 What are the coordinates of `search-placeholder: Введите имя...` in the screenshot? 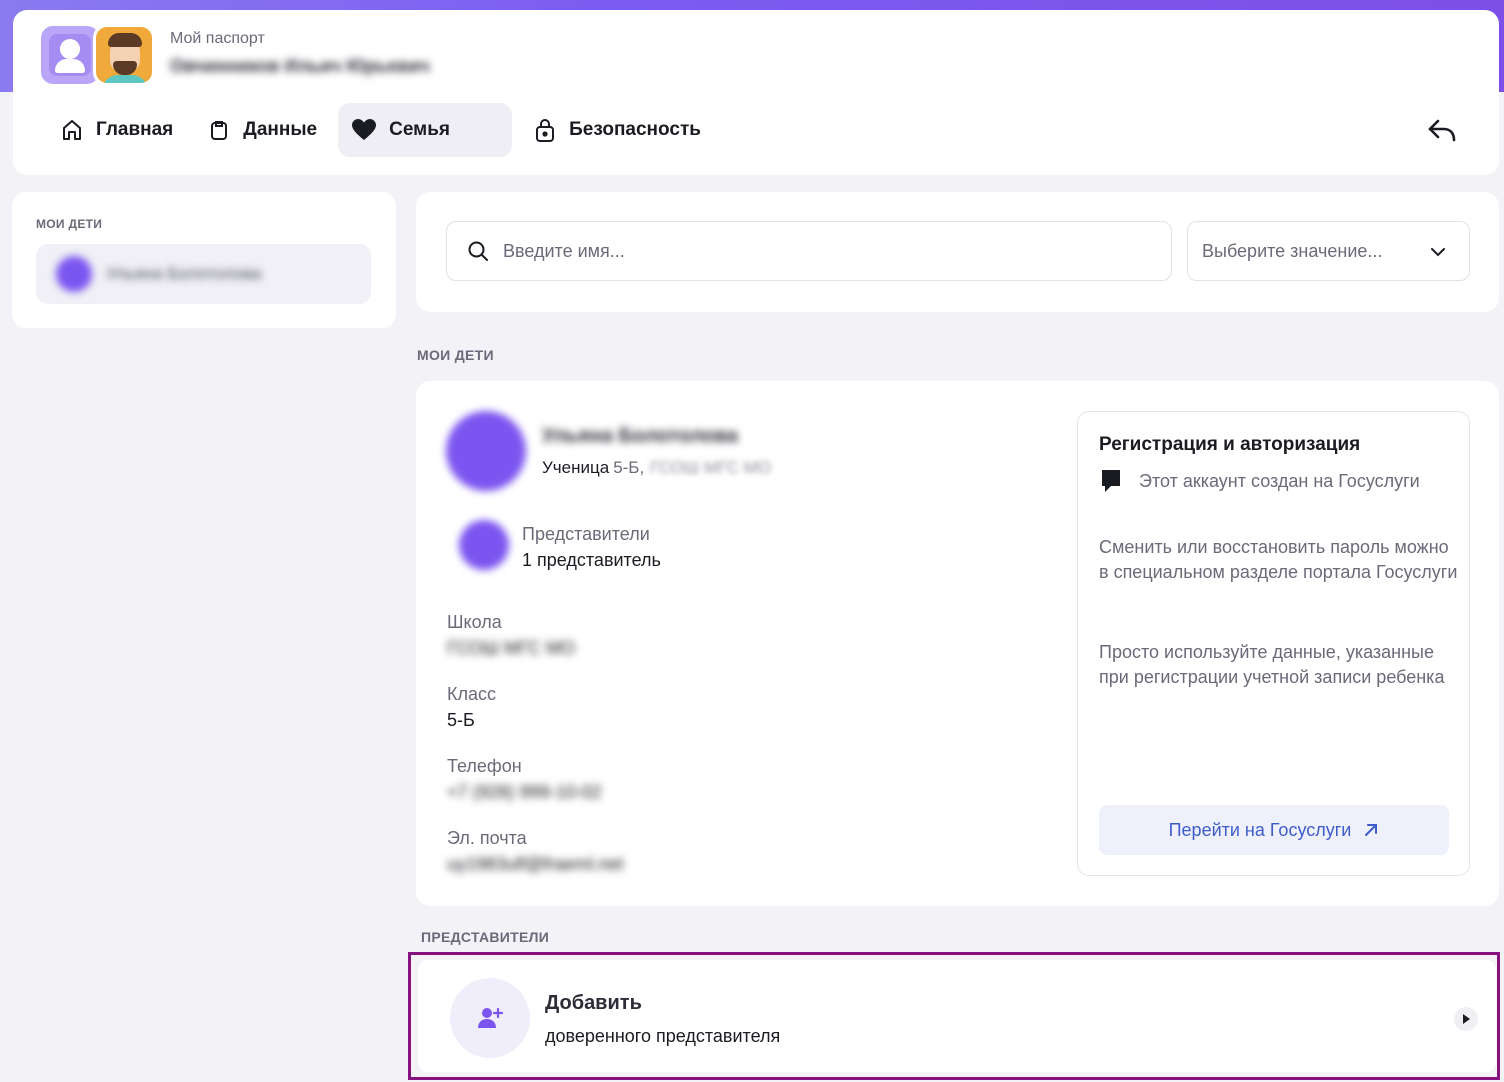 It's located at (564, 250).